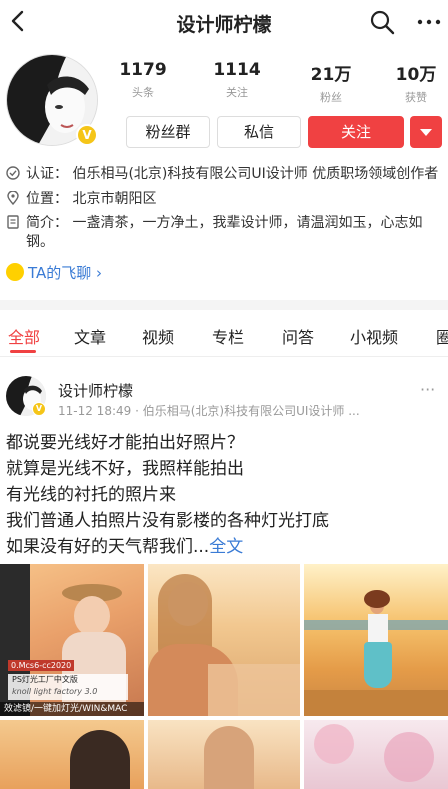 The image size is (448, 789). Describe the element at coordinates (167, 521) in the screenshot. I see `post-text-line: 我们普通人拍照片没有影楼的各种灯光打底` at that location.